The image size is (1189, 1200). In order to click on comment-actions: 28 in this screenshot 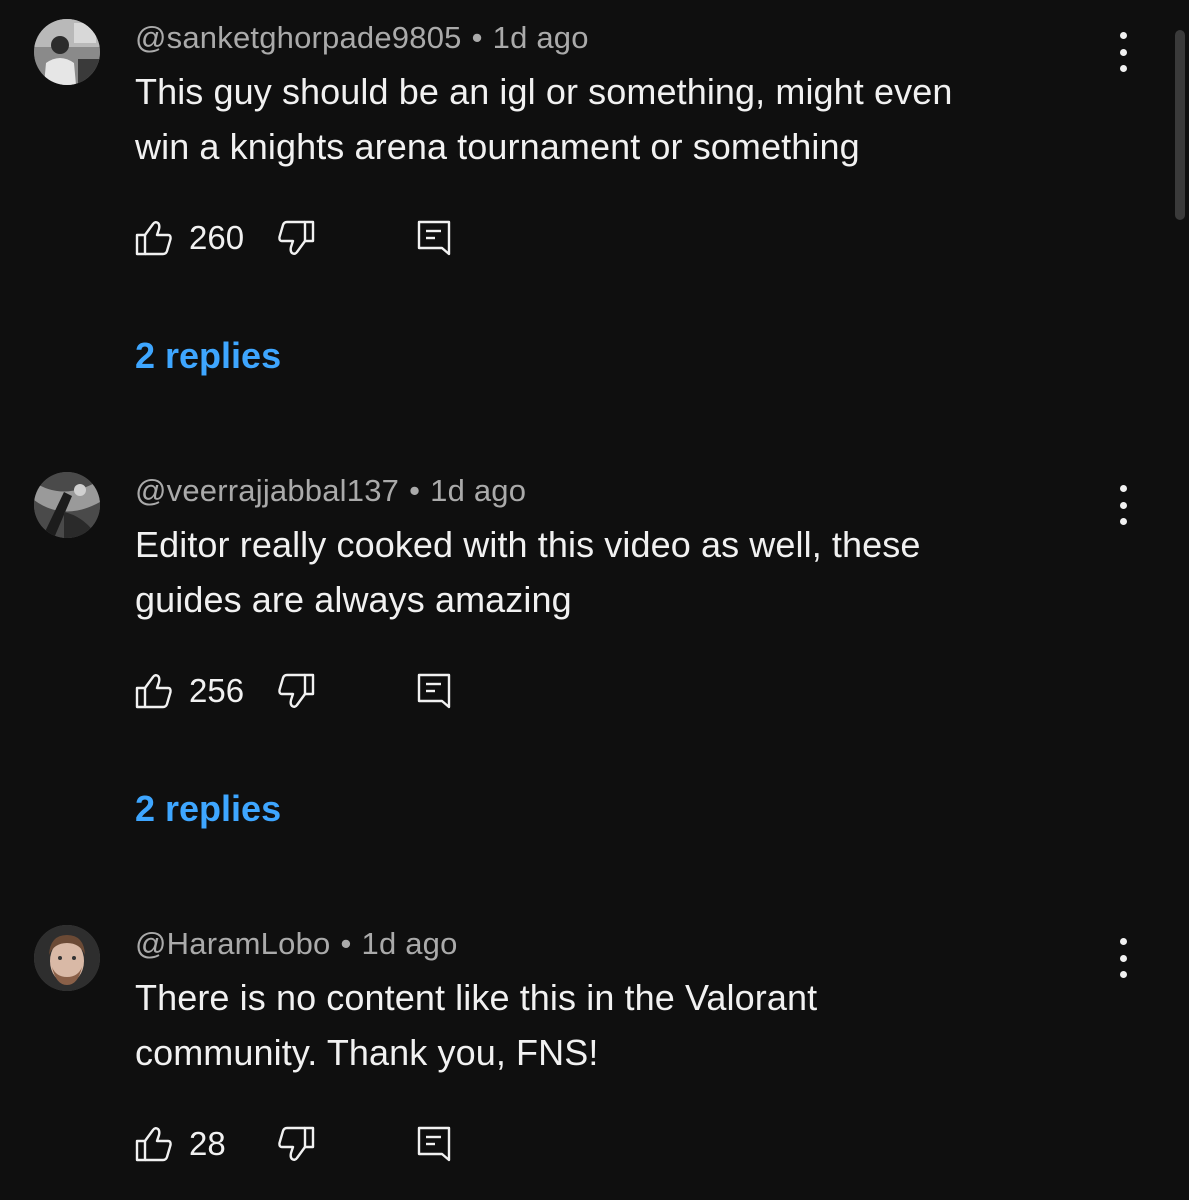, I will do `click(293, 1144)`.